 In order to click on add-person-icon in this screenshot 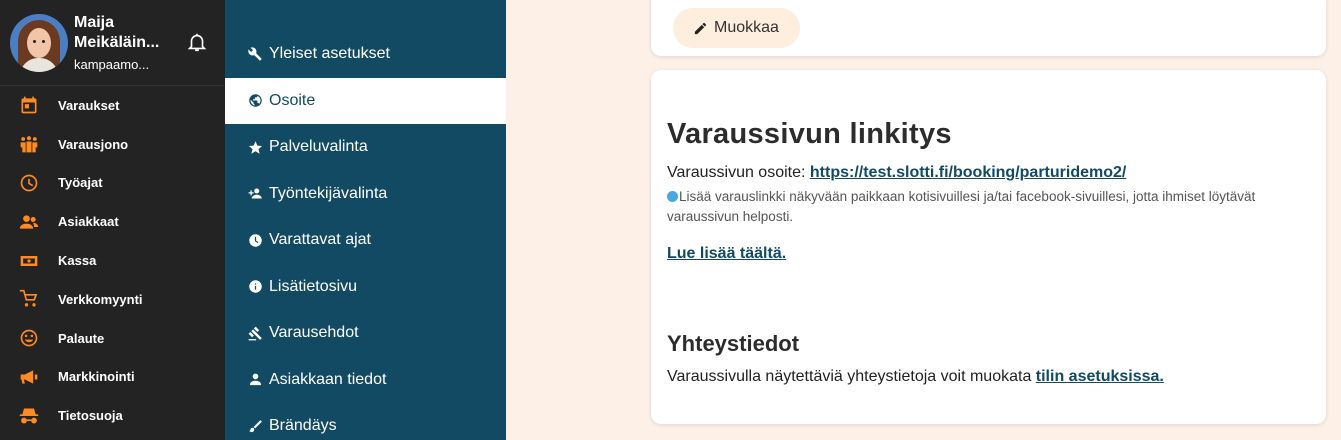, I will do `click(255, 193)`.